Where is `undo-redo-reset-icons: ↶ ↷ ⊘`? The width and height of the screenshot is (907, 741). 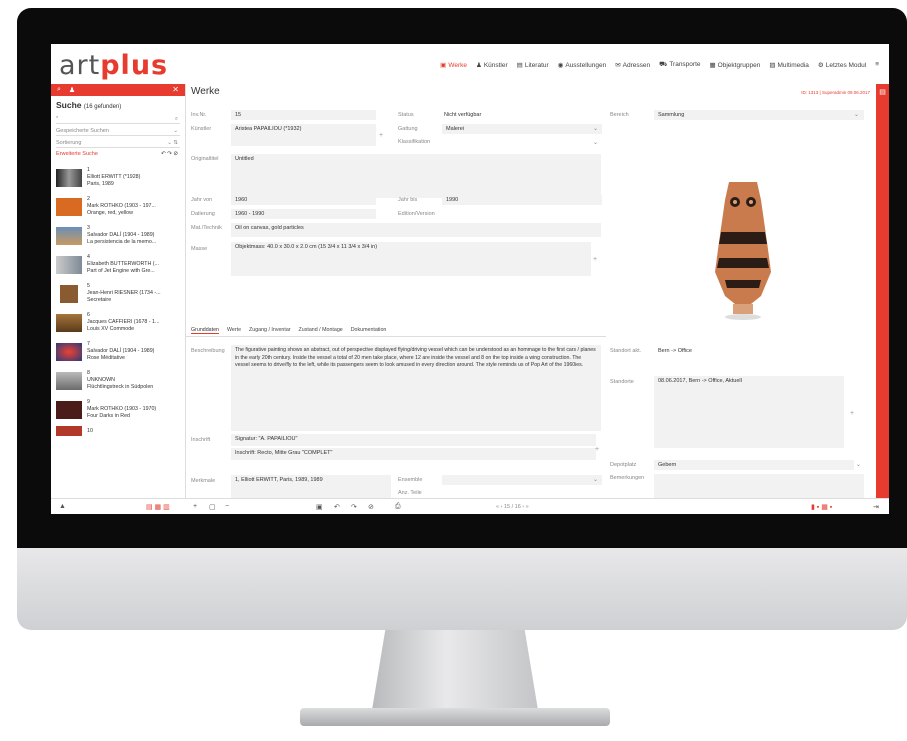
undo-redo-reset-icons: ↶ ↷ ⊘ is located at coordinates (169, 154).